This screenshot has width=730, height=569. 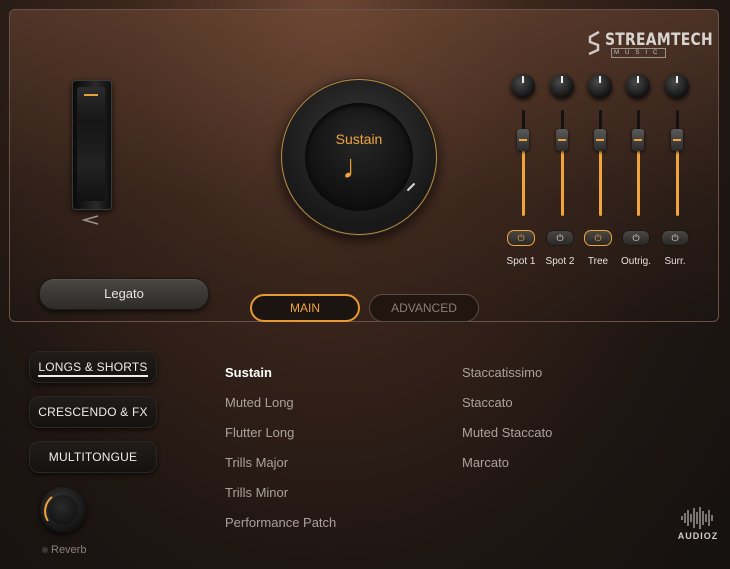 What do you see at coordinates (256, 462) in the screenshot?
I see `articulation-trills-major: Trills Major` at bounding box center [256, 462].